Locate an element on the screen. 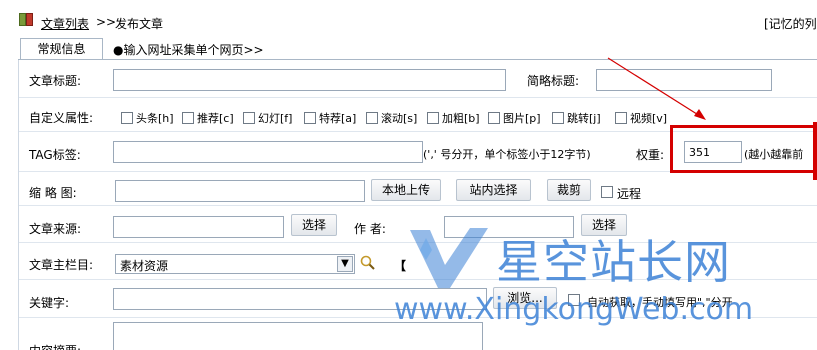 The height and width of the screenshot is (350, 817). attr-slide-label: 幻灯[f] is located at coordinates (275, 118).